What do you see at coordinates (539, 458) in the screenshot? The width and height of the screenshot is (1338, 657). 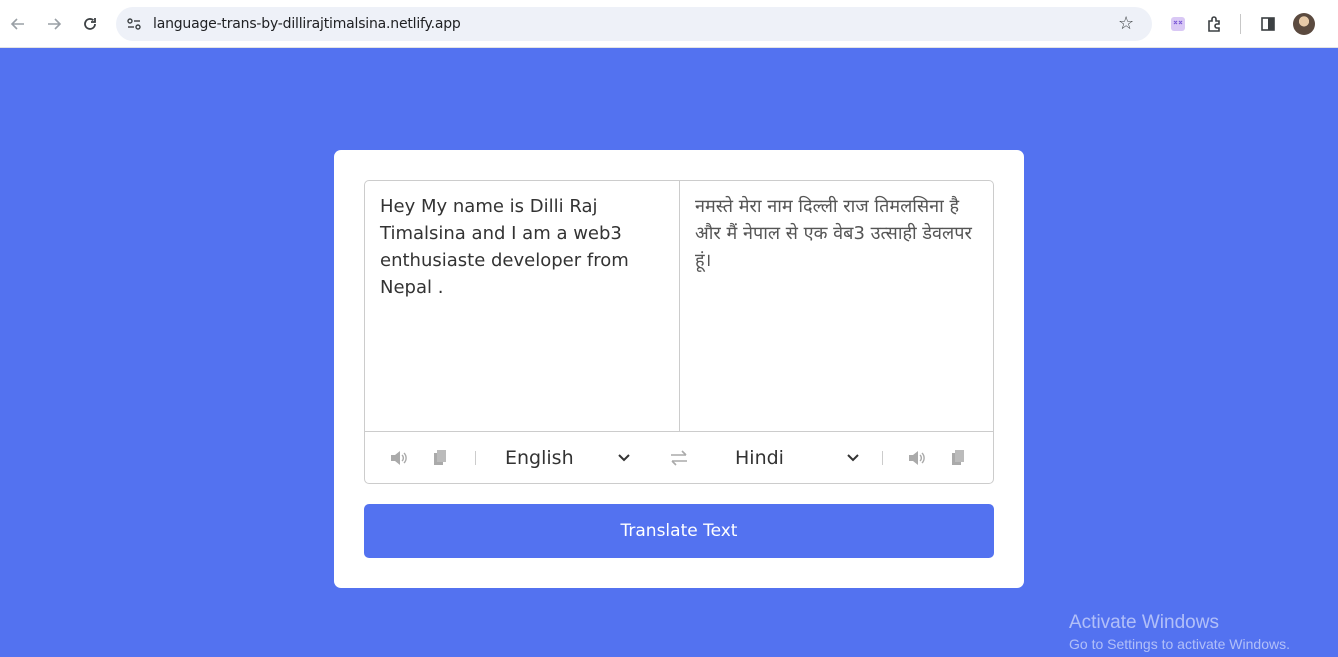 I see `from-language-label: English` at bounding box center [539, 458].